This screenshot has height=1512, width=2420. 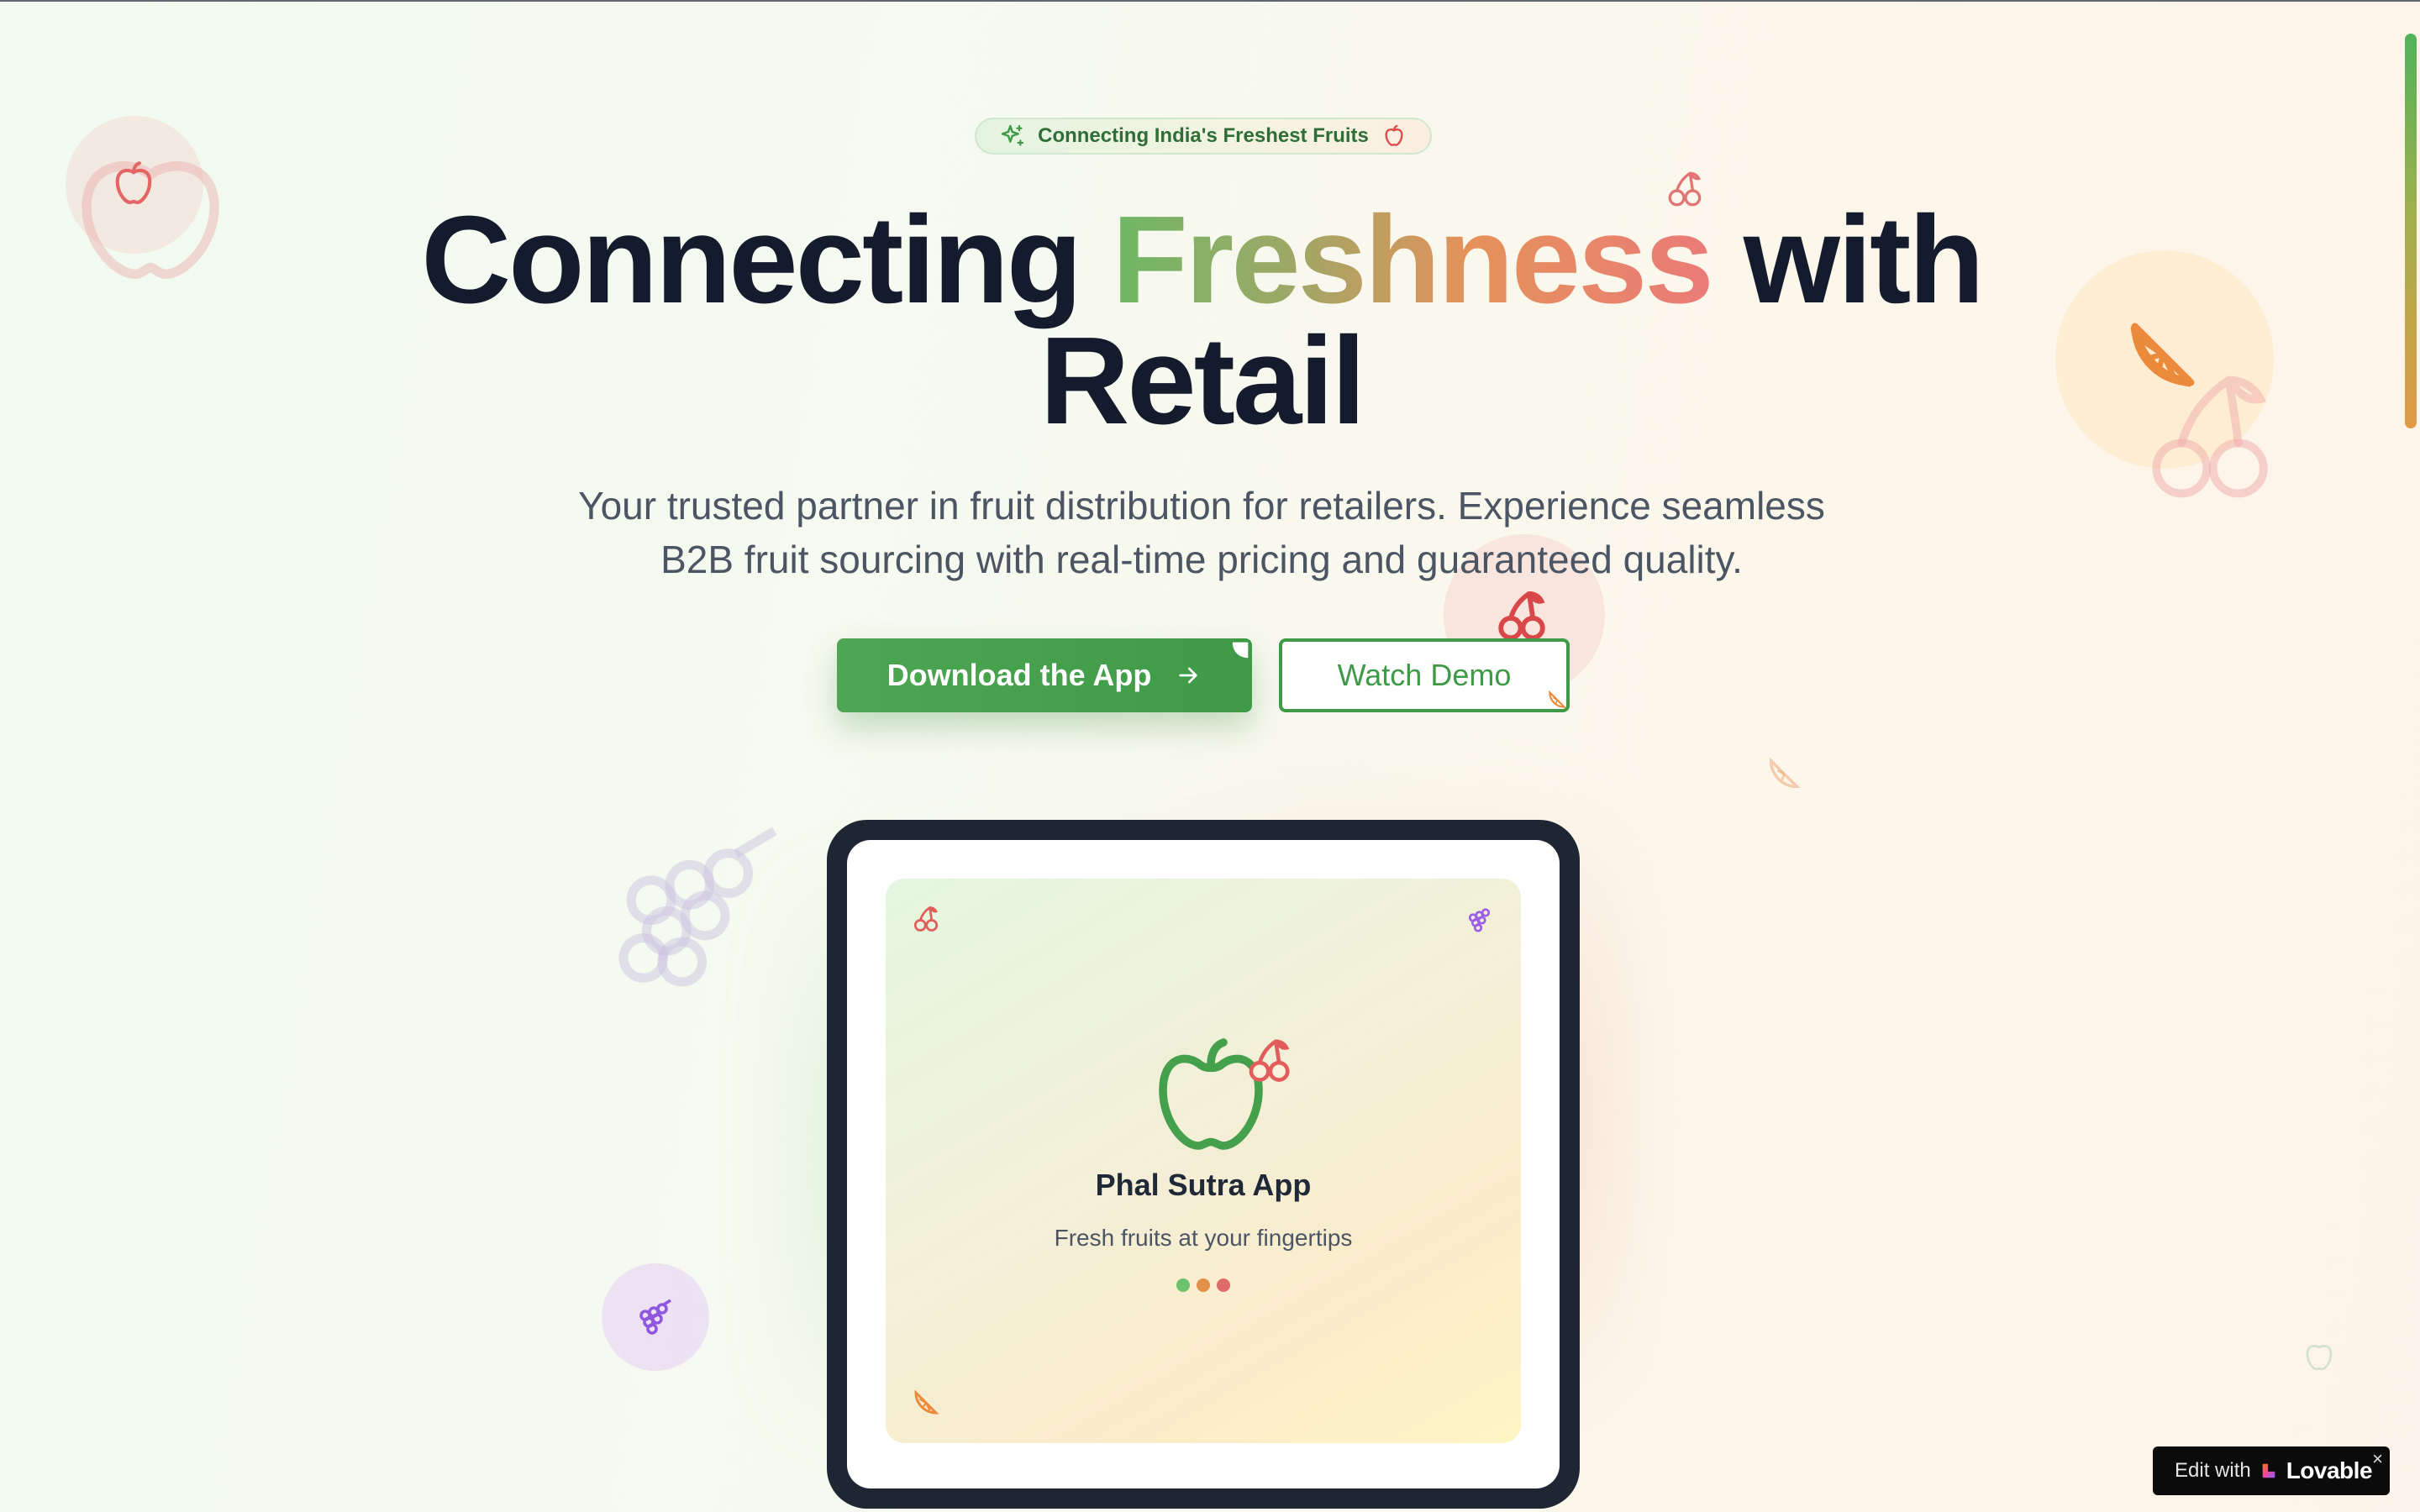 What do you see at coordinates (2411, 756) in the screenshot?
I see `scrollbar` at bounding box center [2411, 756].